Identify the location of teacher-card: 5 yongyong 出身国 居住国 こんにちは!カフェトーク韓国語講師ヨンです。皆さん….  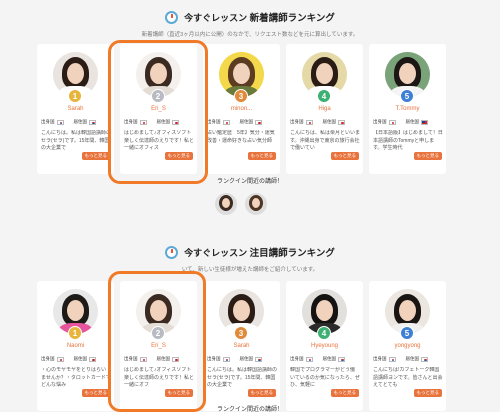
(407, 346).